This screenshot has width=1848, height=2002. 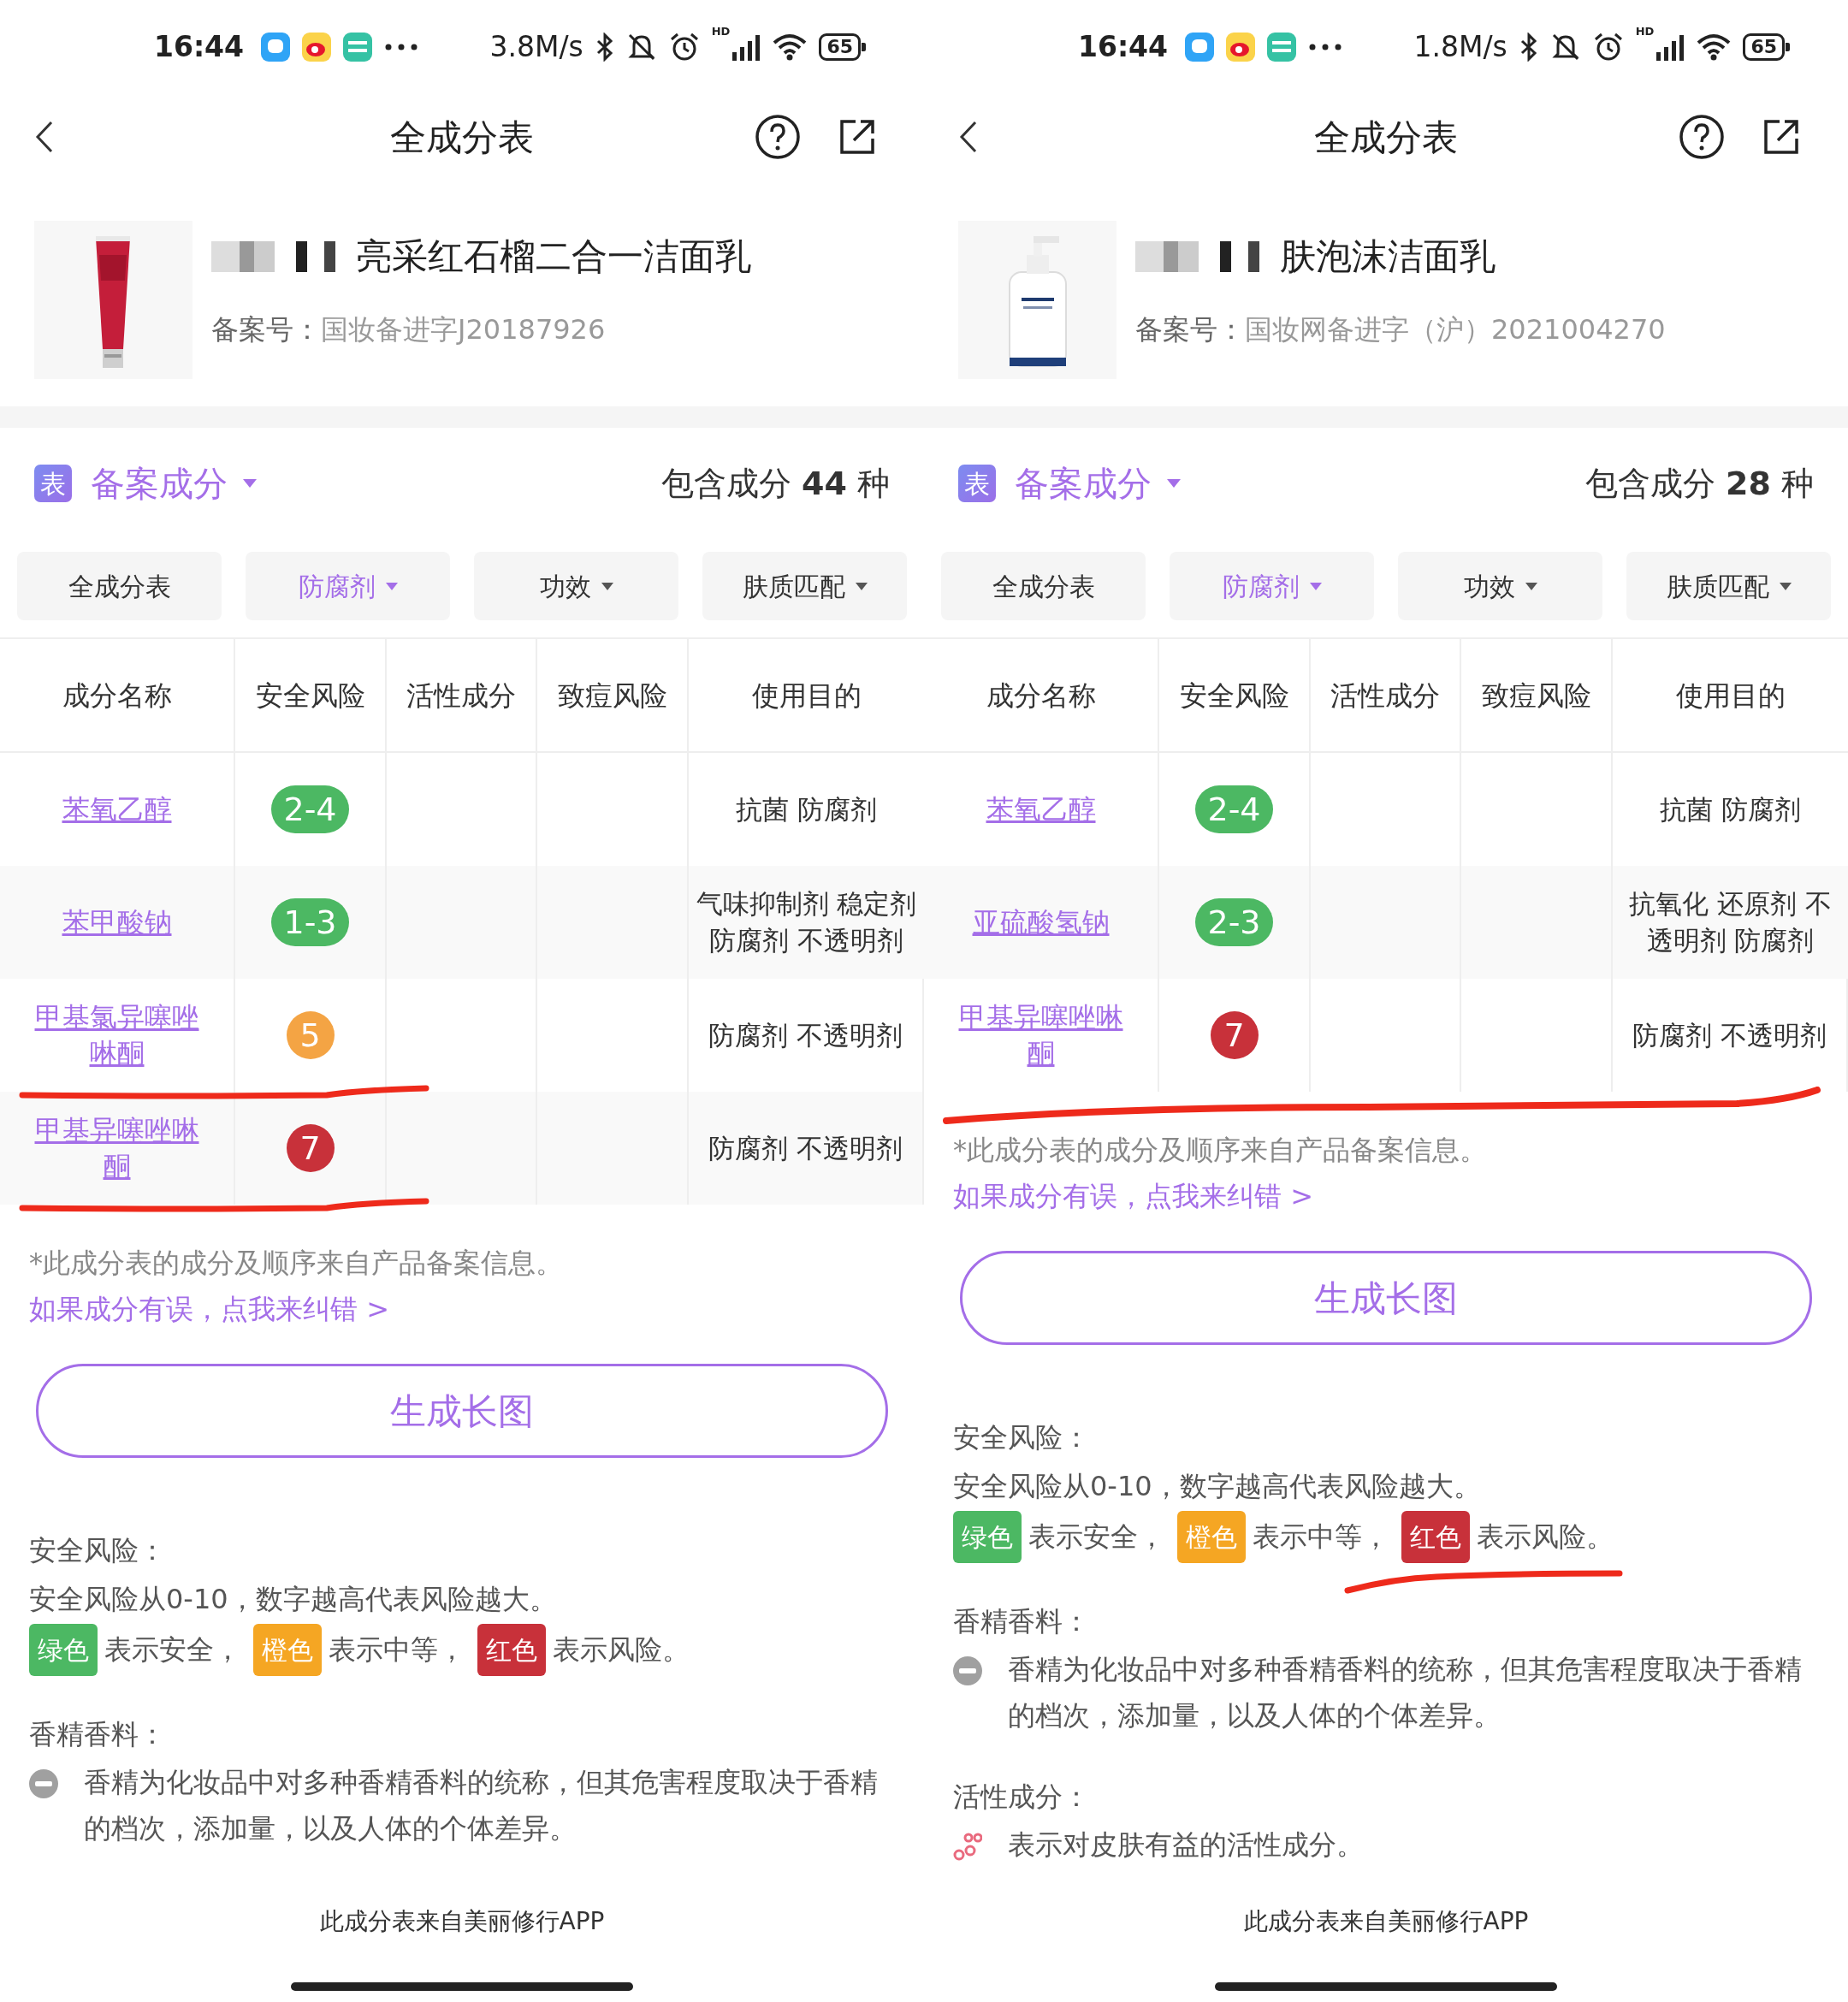 What do you see at coordinates (775, 483) in the screenshot?
I see `ingredient-count: 包含成分 44 种` at bounding box center [775, 483].